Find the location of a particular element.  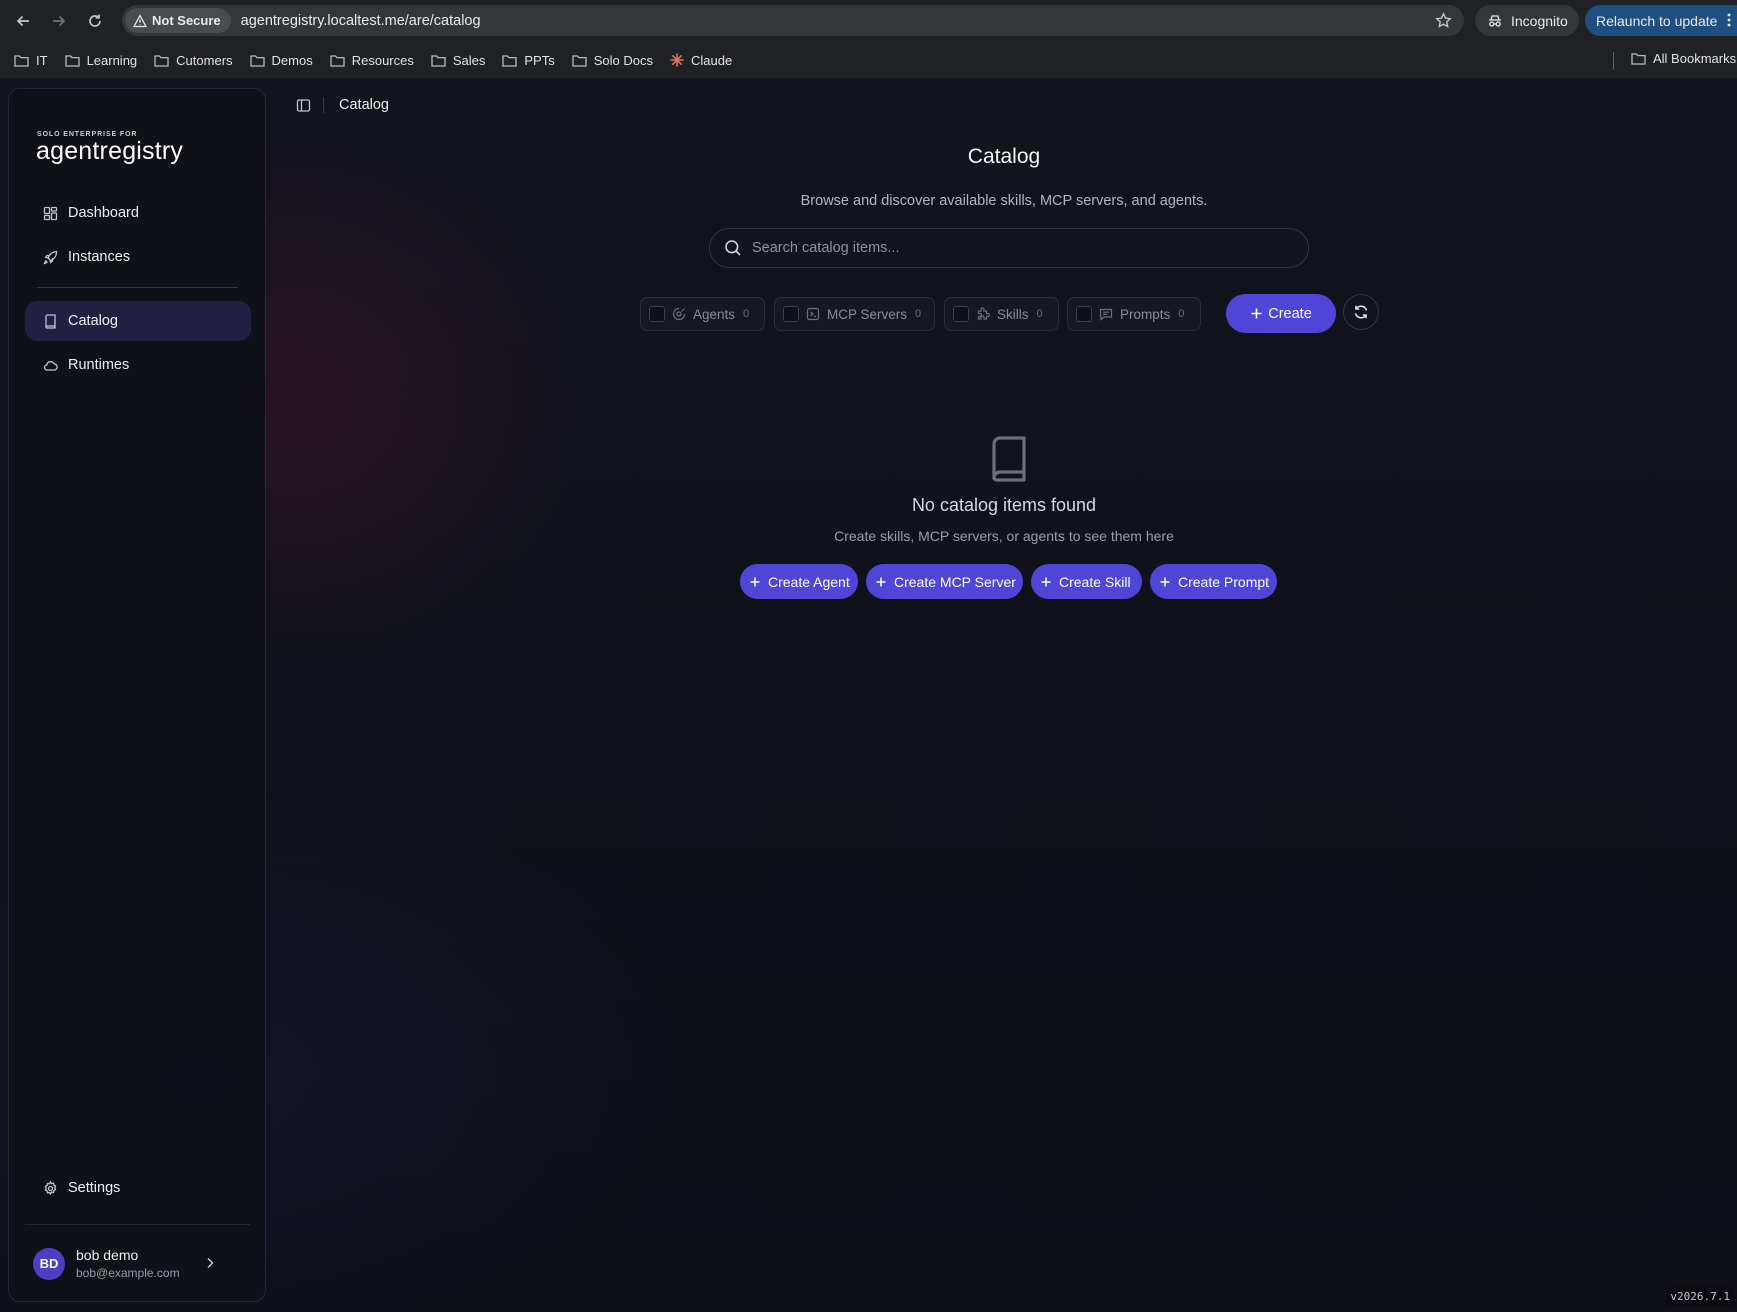

star-icon is located at coordinates (1443, 20).